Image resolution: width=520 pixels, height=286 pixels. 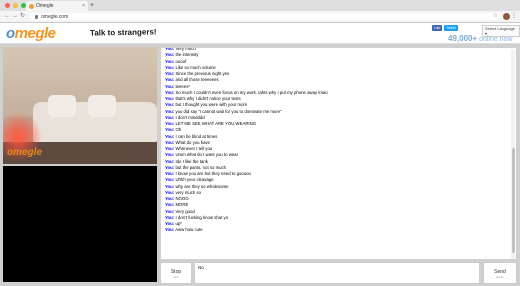 What do you see at coordinates (193, 142) in the screenshot?
I see `chat-message-text: What do you have` at bounding box center [193, 142].